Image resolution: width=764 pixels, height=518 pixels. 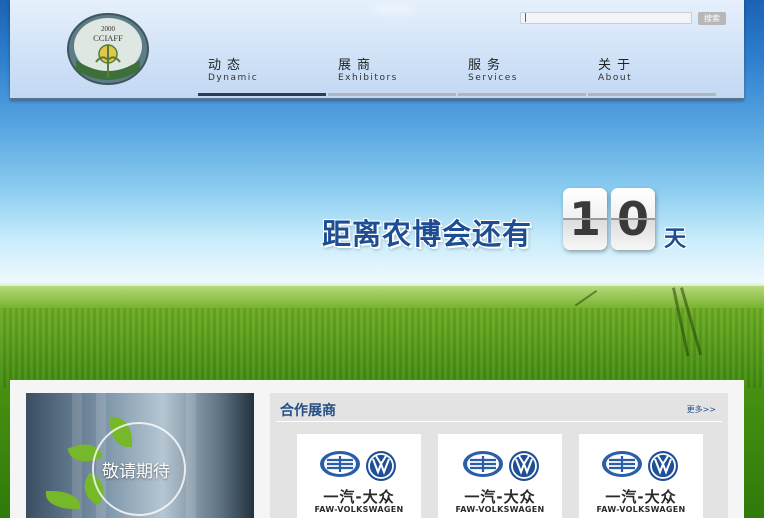 I want to click on cciaff-logo: 2000 CCIAFF, so click(x=108, y=49).